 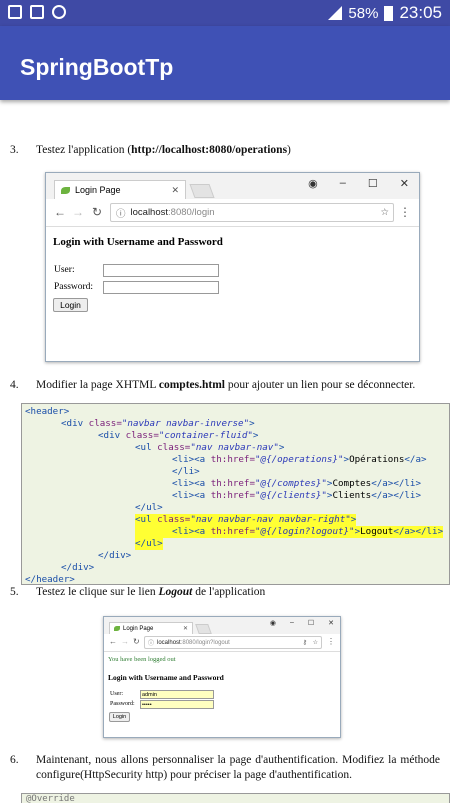 I want to click on code-block-configure: @Override, so click(x=235, y=798).